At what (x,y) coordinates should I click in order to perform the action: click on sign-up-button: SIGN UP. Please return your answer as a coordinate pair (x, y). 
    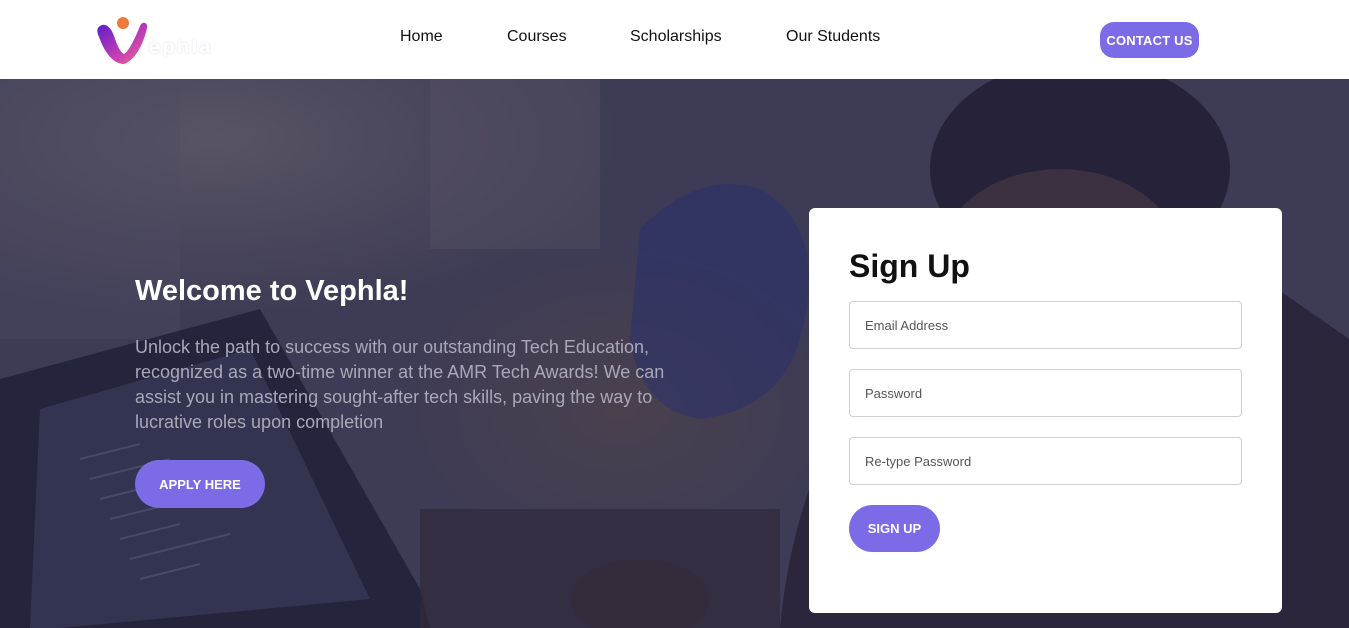
    Looking at the image, I should click on (894, 528).